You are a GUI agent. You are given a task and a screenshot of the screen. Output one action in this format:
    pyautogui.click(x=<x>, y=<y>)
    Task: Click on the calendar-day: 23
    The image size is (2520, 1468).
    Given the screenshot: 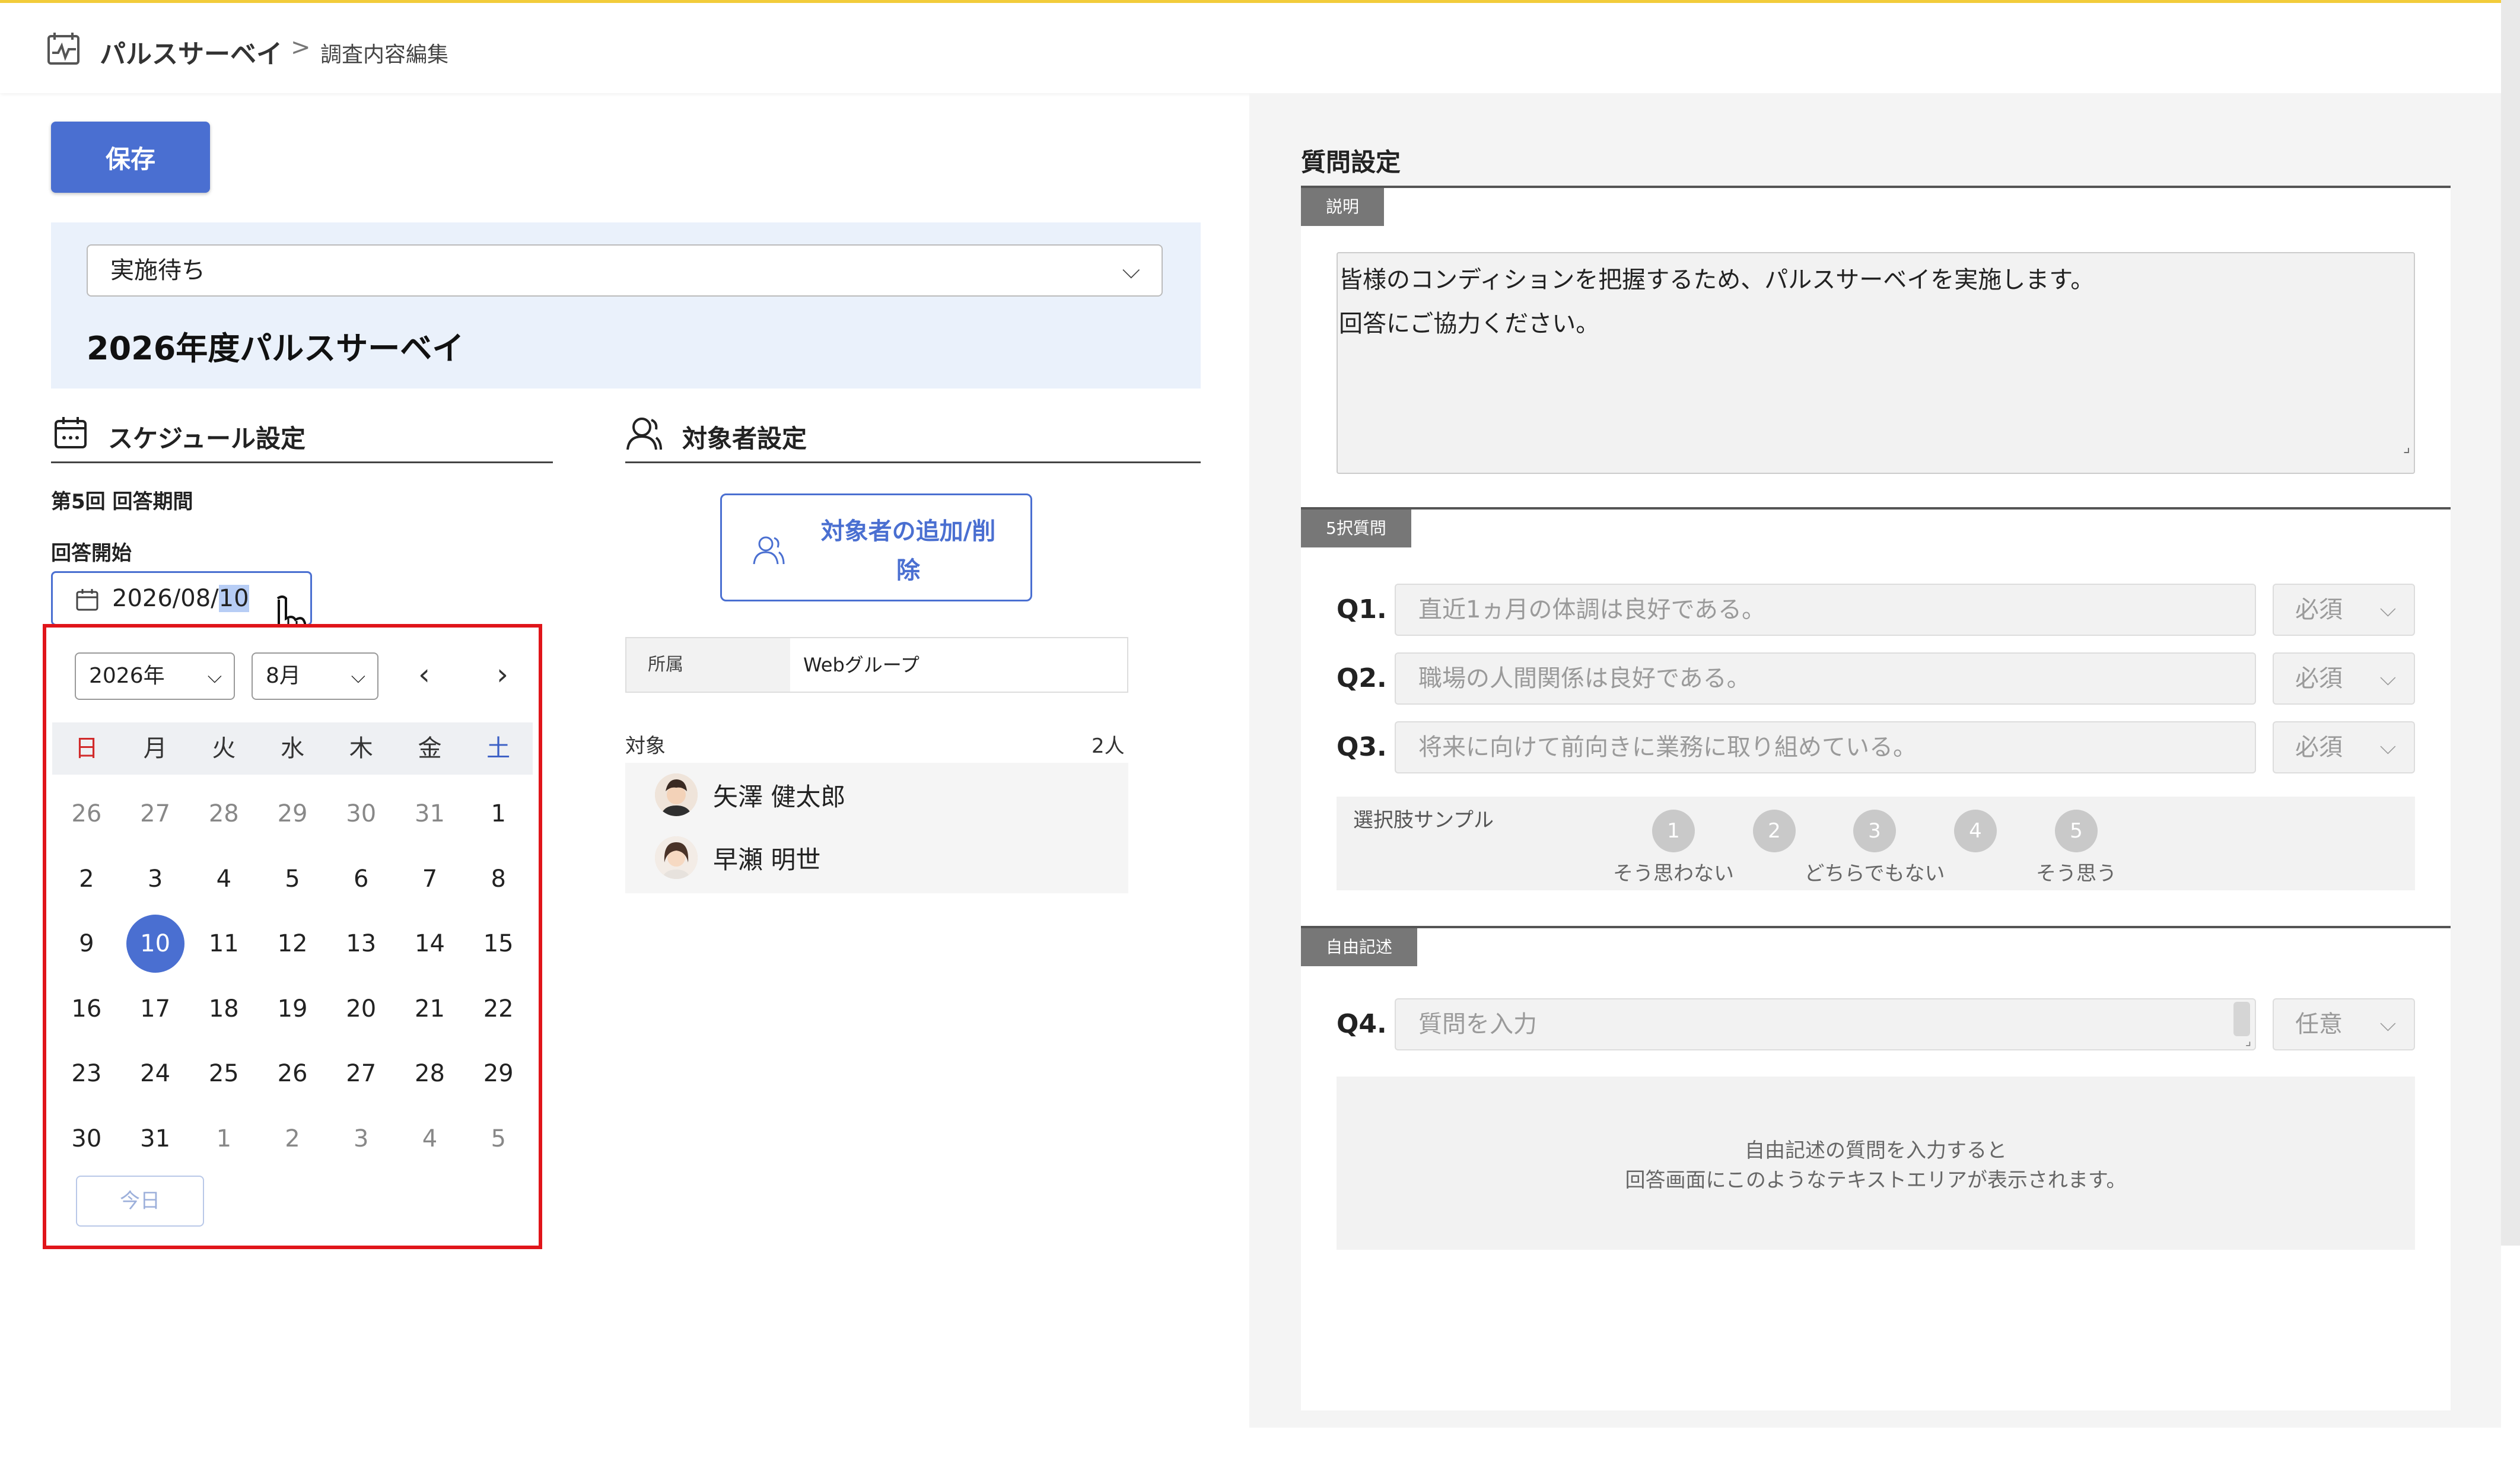 What is the action you would take?
    pyautogui.click(x=86, y=1074)
    